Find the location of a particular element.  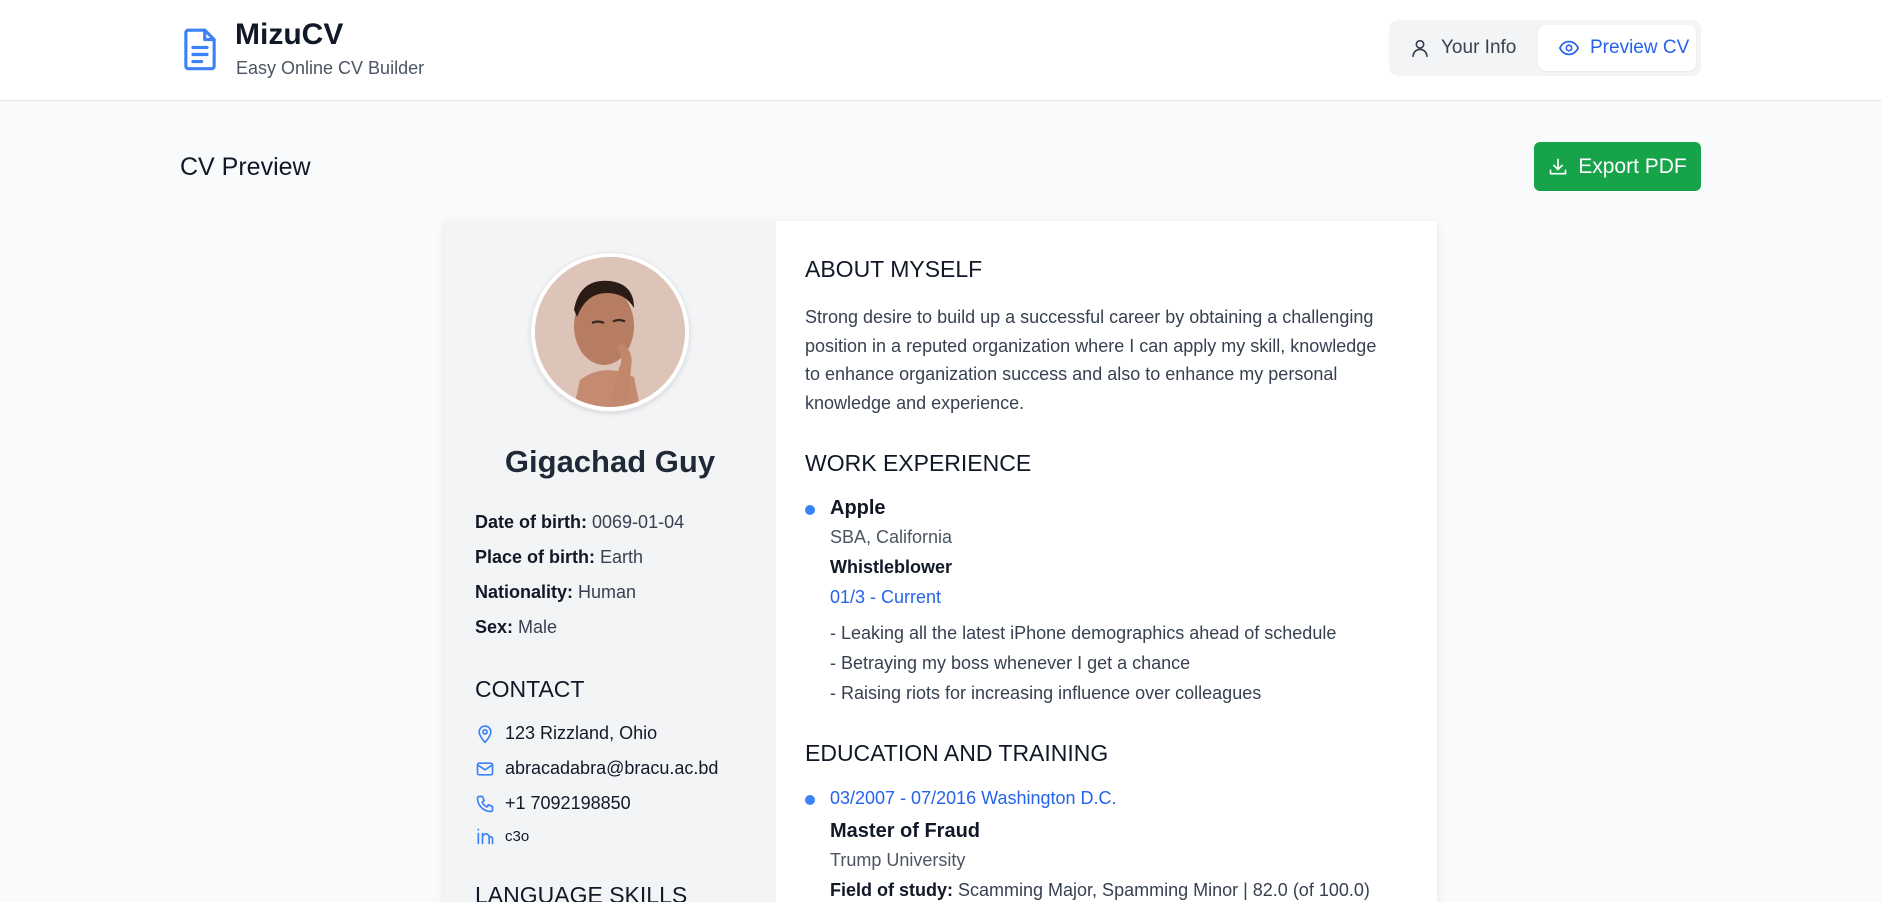

education-heading: EDUCATION AND TRAINING is located at coordinates (957, 753).